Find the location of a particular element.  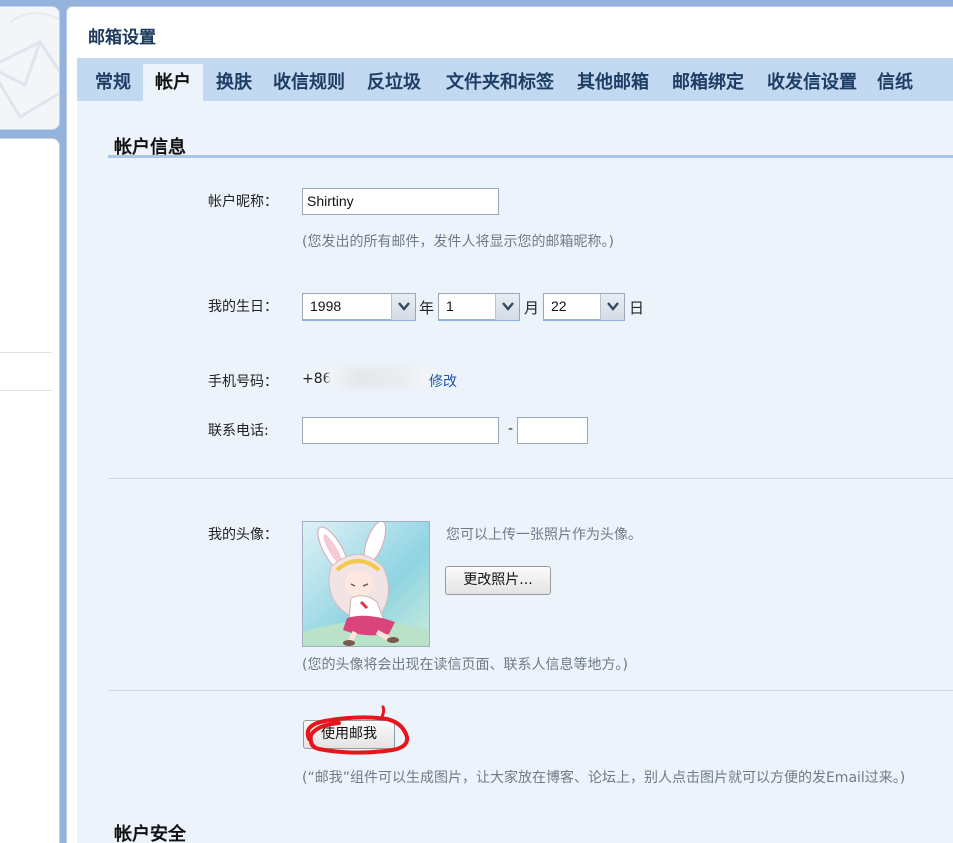

avatar-image is located at coordinates (366, 584).